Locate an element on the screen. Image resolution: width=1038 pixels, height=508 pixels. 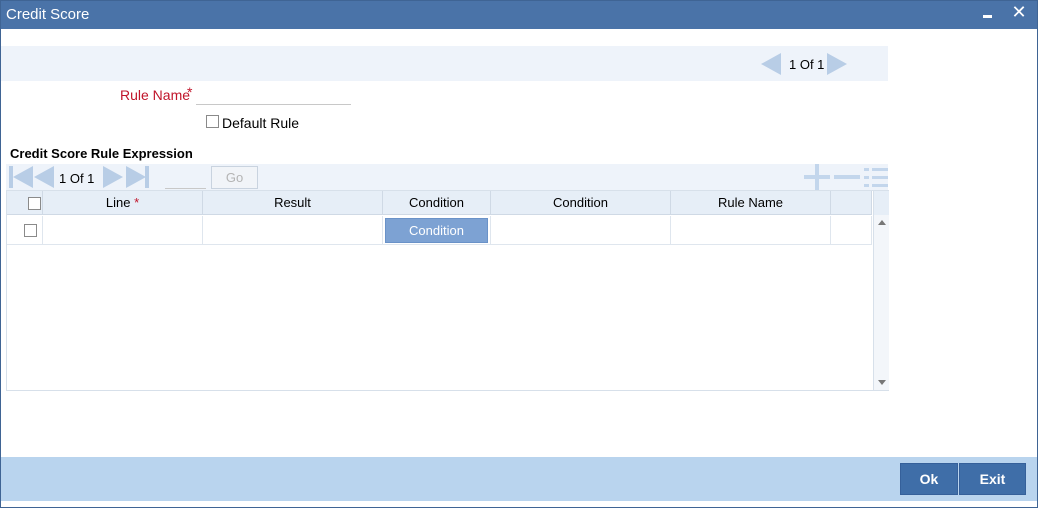
grid-page-indicator: 1 Of 1 is located at coordinates (77, 178).